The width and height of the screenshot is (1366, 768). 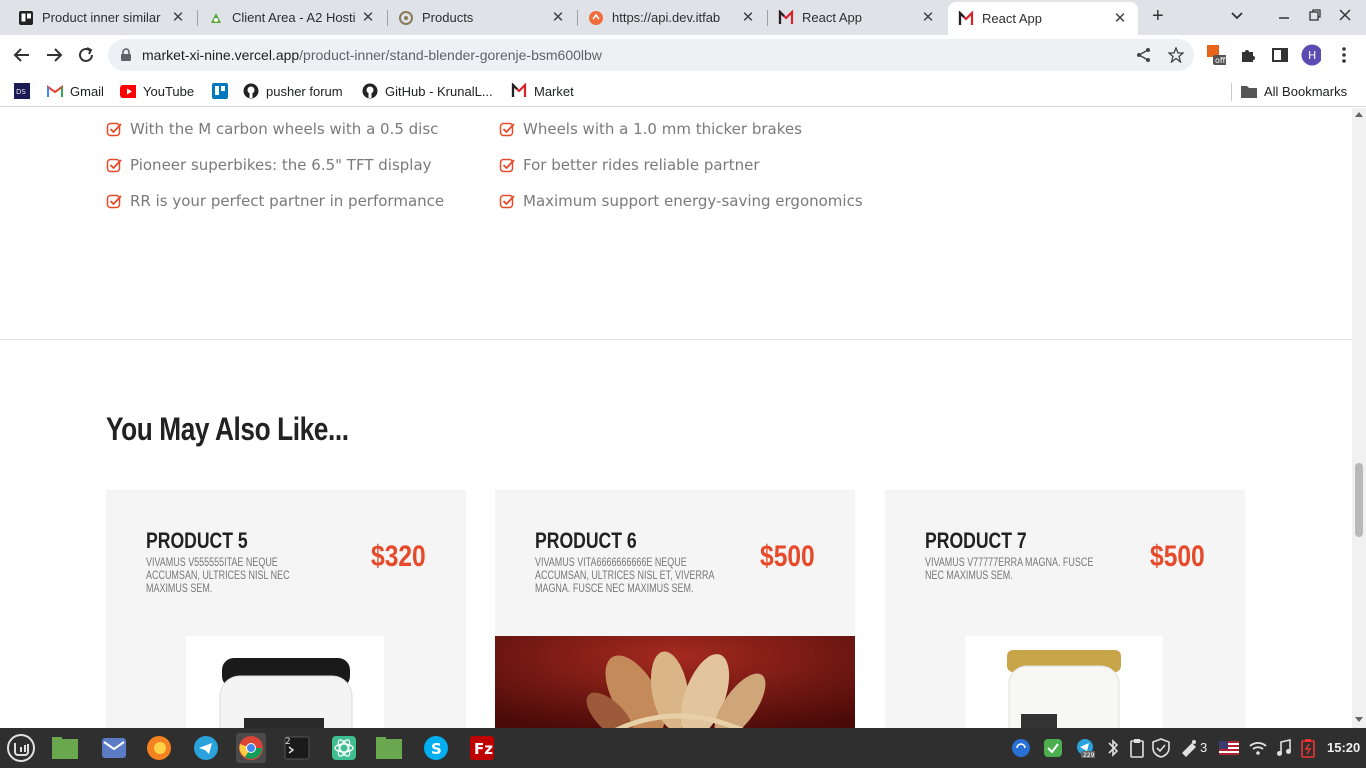 What do you see at coordinates (482, 17) in the screenshot?
I see `browser-tab: Products ✕` at bounding box center [482, 17].